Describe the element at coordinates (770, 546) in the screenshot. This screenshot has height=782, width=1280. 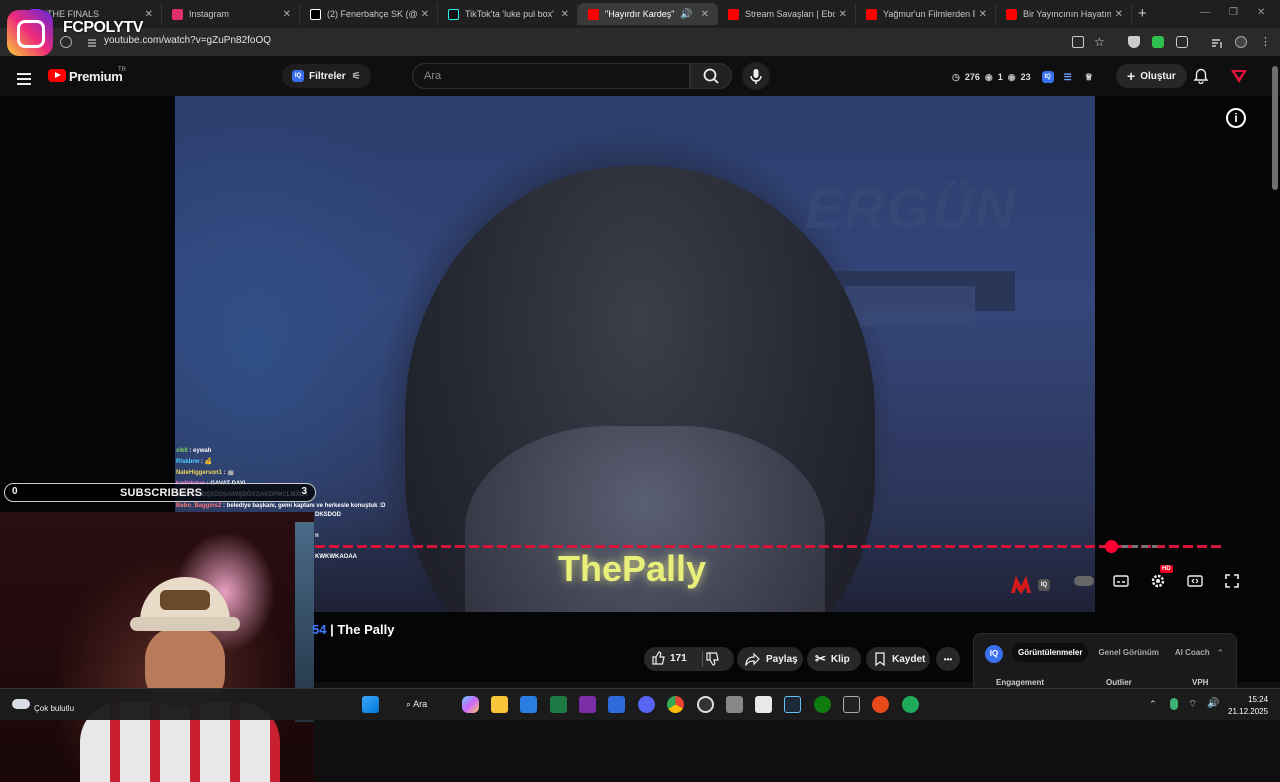
I see `progress-bar-played` at that location.